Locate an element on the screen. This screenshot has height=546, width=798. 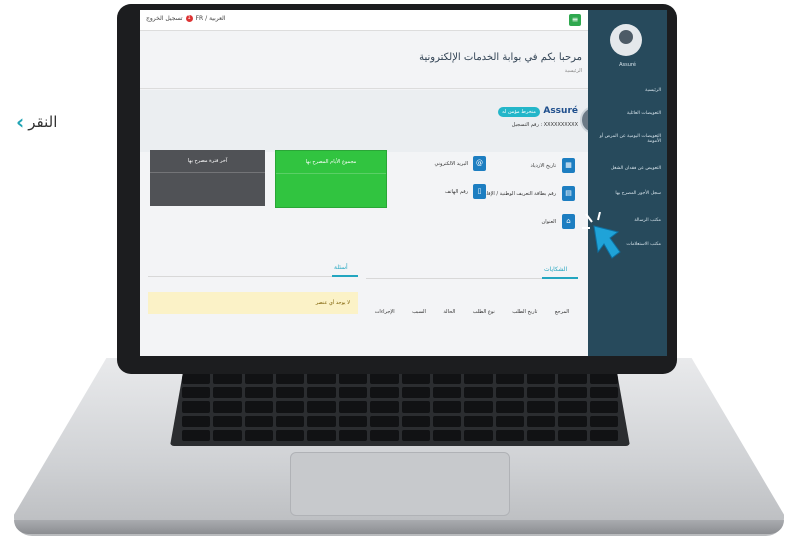
breadcrumb: الرئيسية is located at coordinates (573, 71).